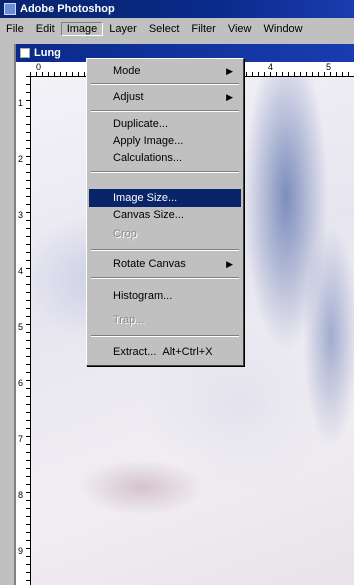 This screenshot has height=585, width=354. I want to click on ruler-label: 3, so click(21, 215).